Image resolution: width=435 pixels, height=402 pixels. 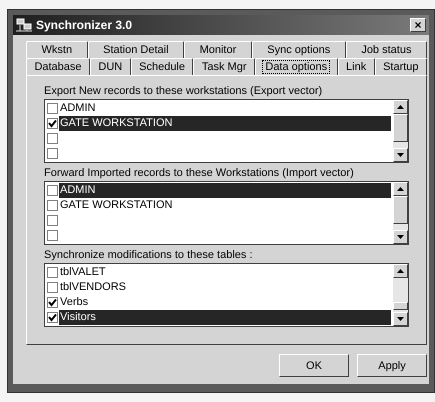 What do you see at coordinates (218, 49) in the screenshot?
I see `tab: Monitor` at bounding box center [218, 49].